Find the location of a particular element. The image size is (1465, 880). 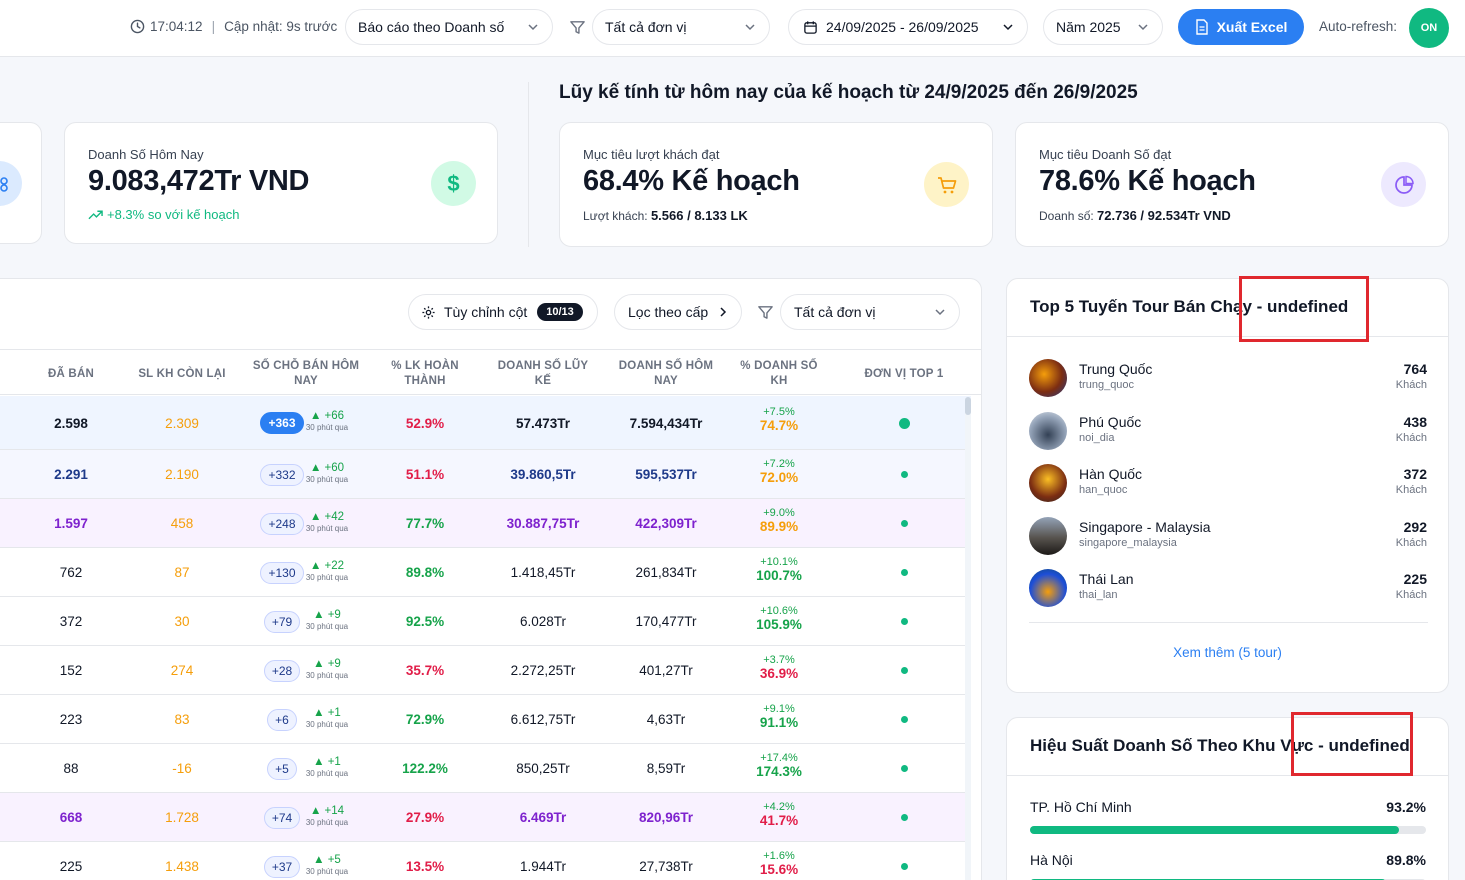

chevron-down-icon is located at coordinates (1008, 27).